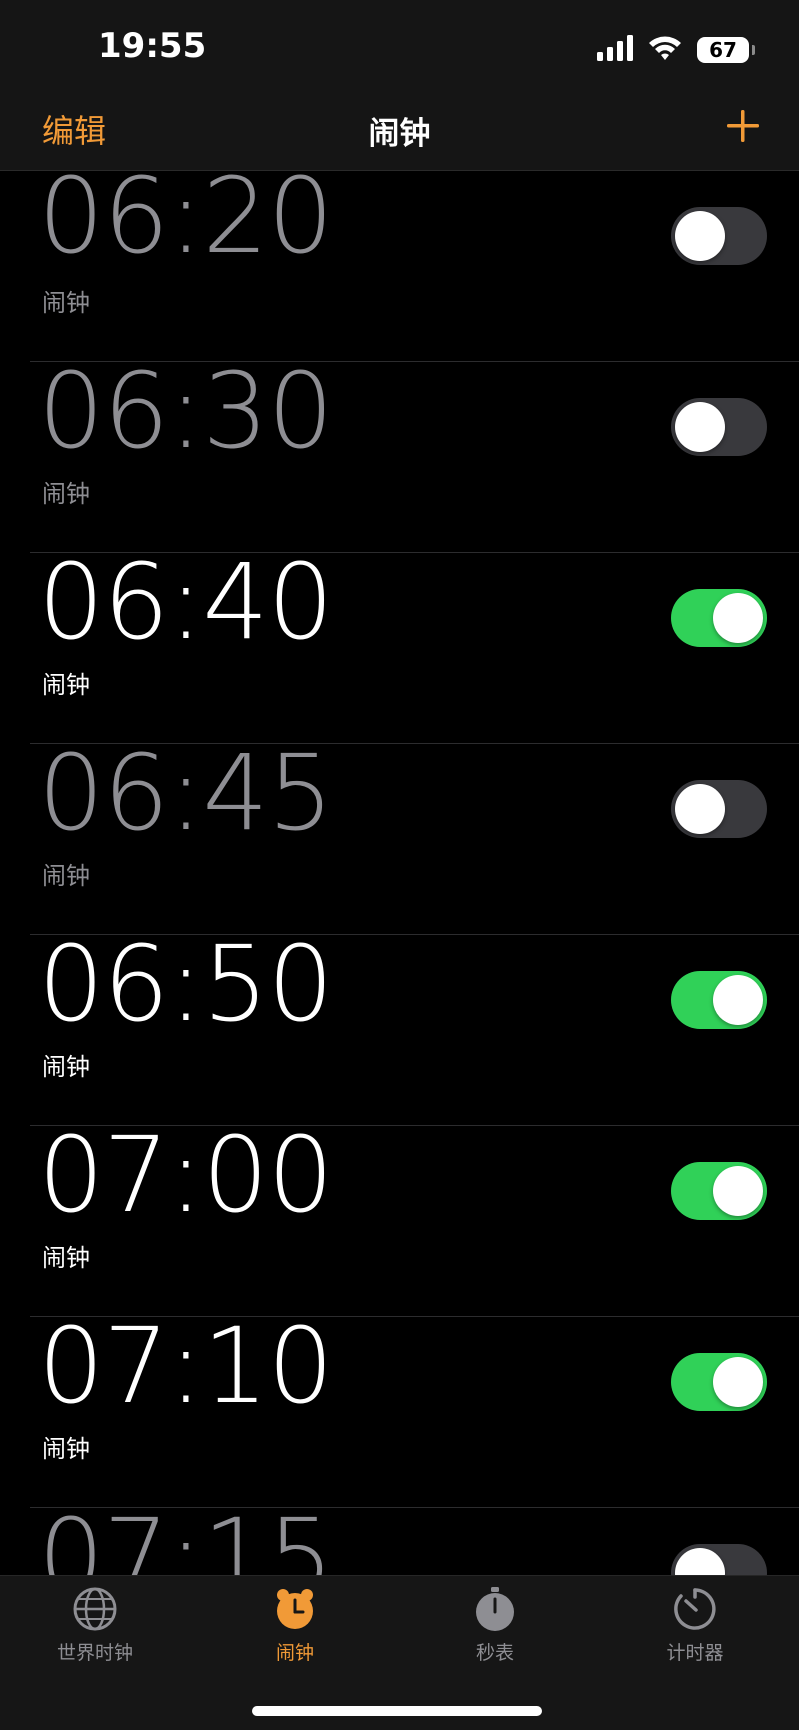 This screenshot has height=1730, width=799. I want to click on tab-world-clock: 世界时钟, so click(95, 1631).